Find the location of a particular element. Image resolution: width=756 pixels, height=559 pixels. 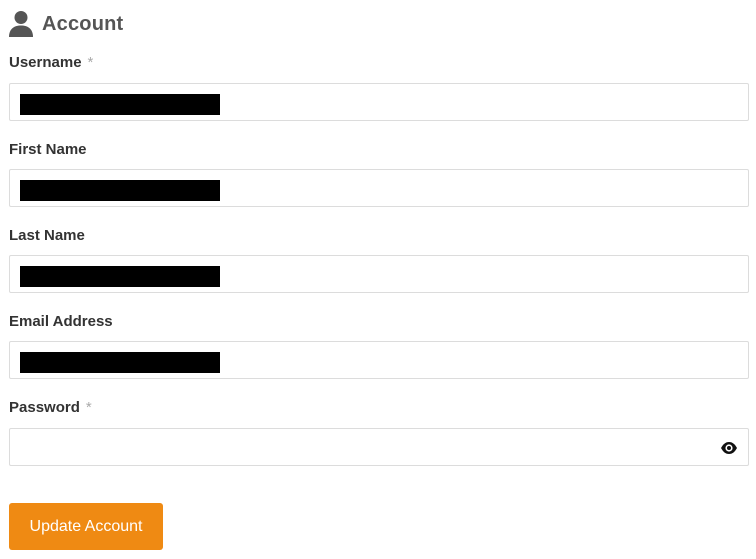

account-section-header: Account is located at coordinates (65, 24).